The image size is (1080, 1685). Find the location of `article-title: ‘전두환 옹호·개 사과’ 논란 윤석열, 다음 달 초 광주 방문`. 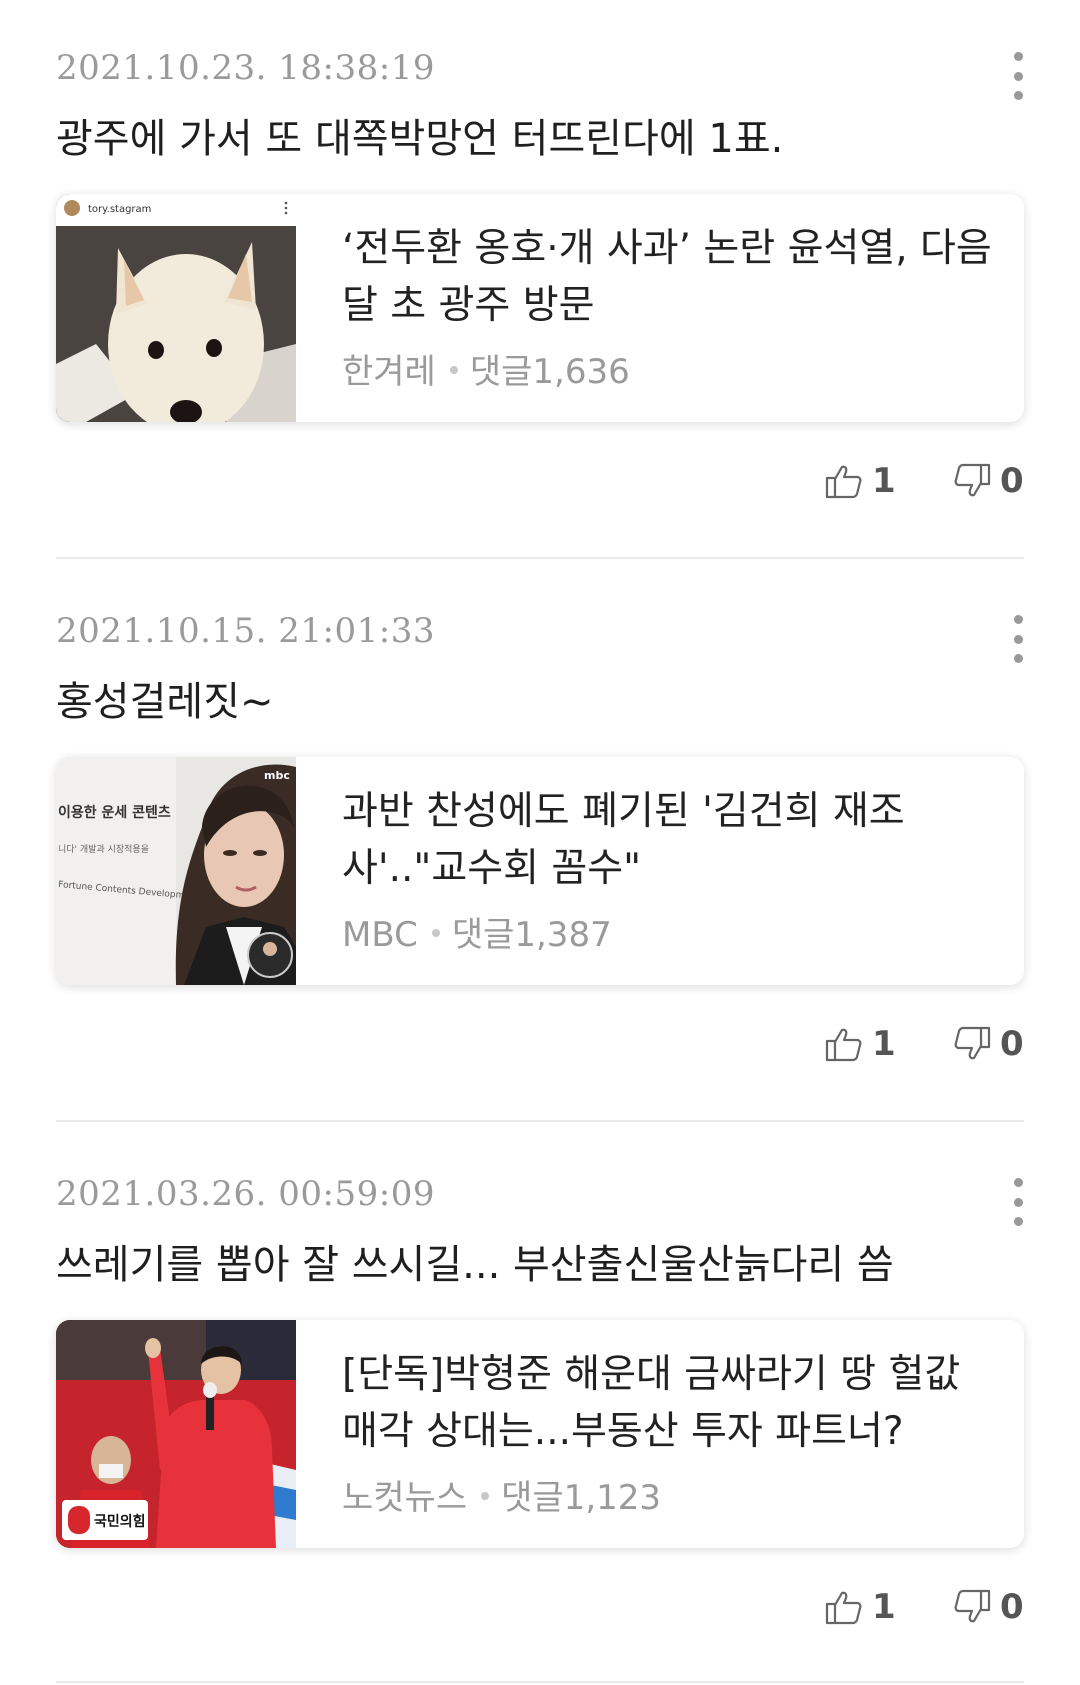

article-title: ‘전두환 옹호·개 사과’ 논란 윤석열, 다음 달 초 광주 방문 is located at coordinates (667, 277).